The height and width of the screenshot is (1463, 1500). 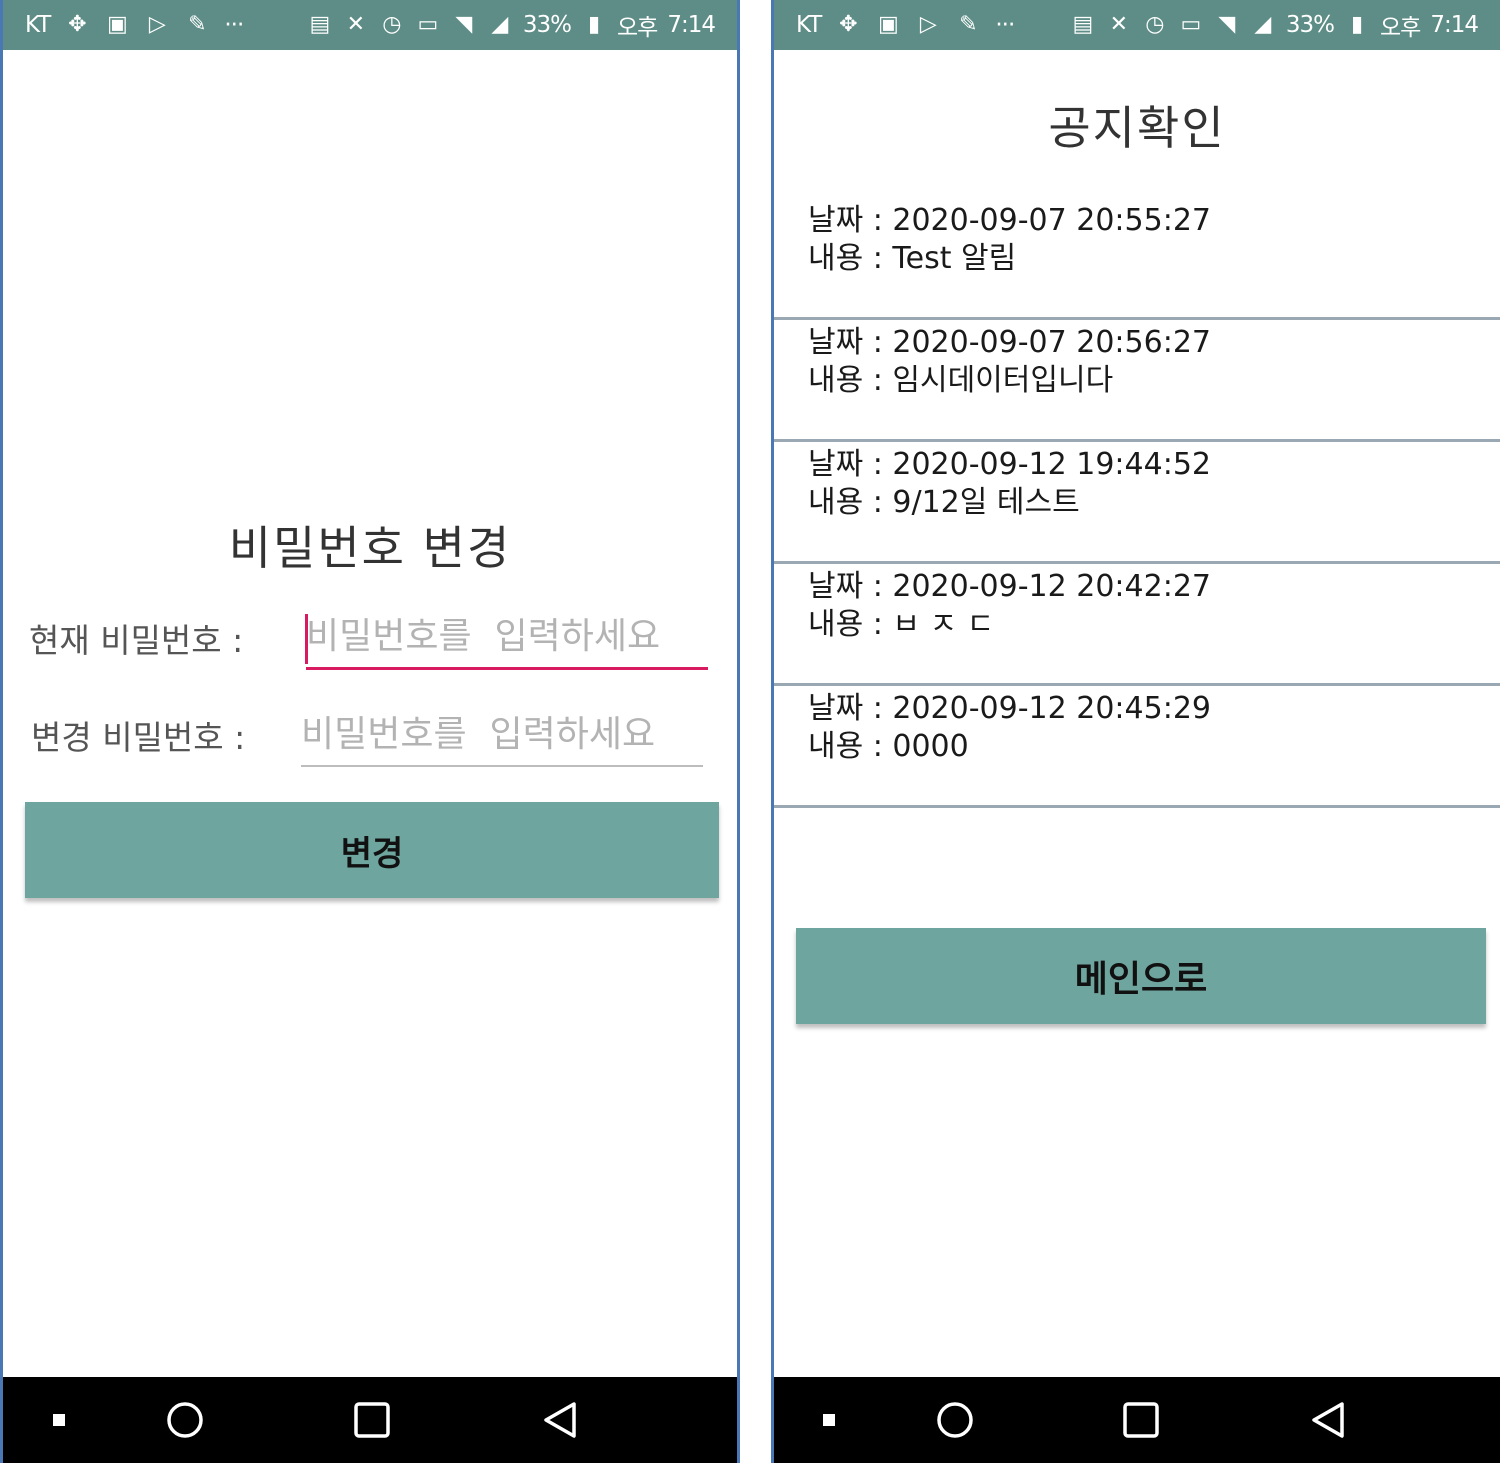 What do you see at coordinates (901, 624) in the screenshot?
I see `notice-content: 내용 : ㅂ ㅈ ㄷ` at bounding box center [901, 624].